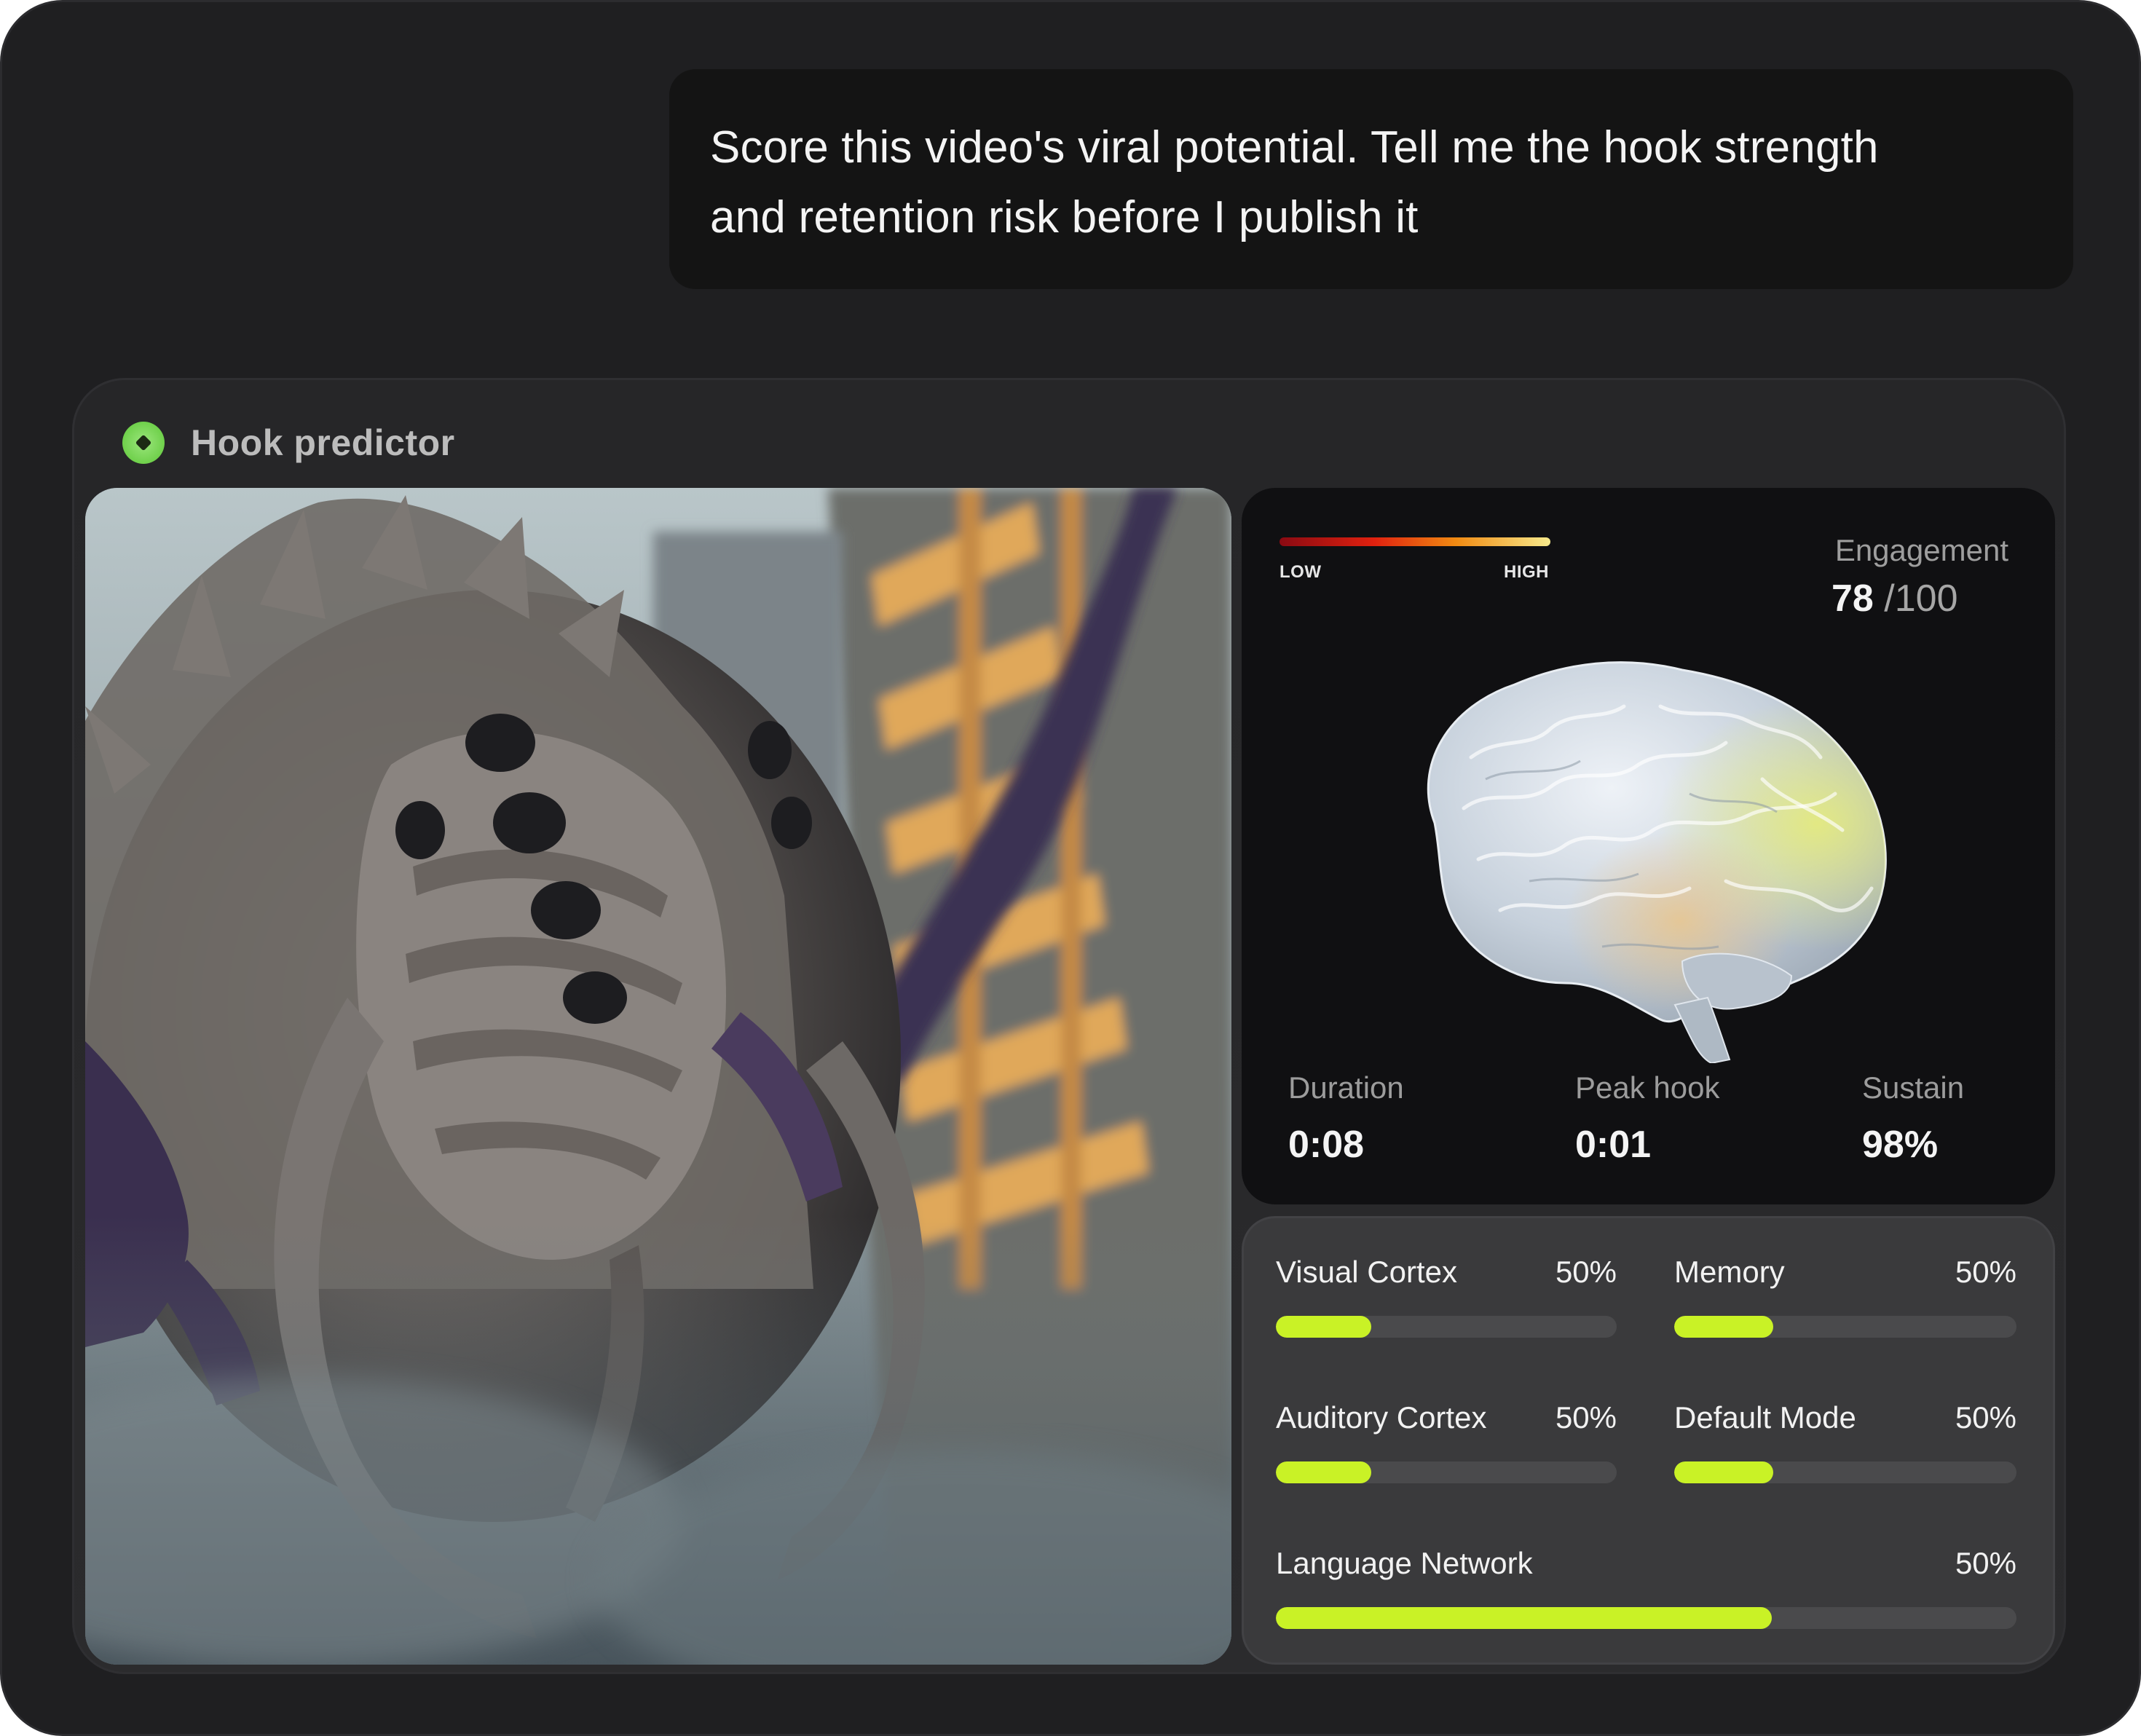 The height and width of the screenshot is (1736, 2141). What do you see at coordinates (1647, 1088) in the screenshot?
I see `stat-peak-hook-label: Peak hook` at bounding box center [1647, 1088].